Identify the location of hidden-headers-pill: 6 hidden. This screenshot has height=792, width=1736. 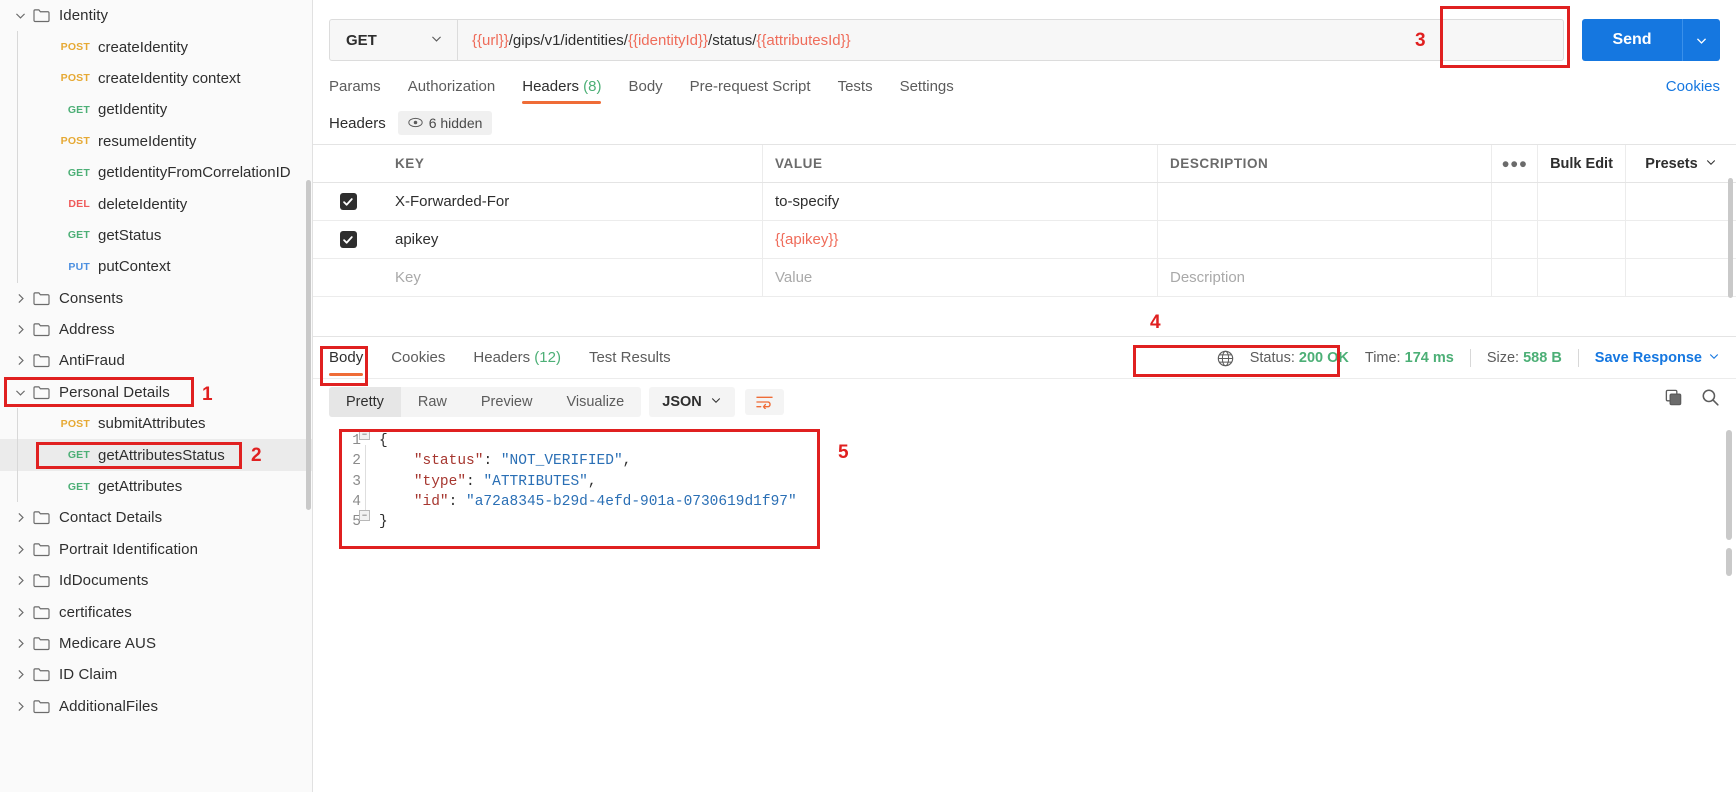
(445, 123).